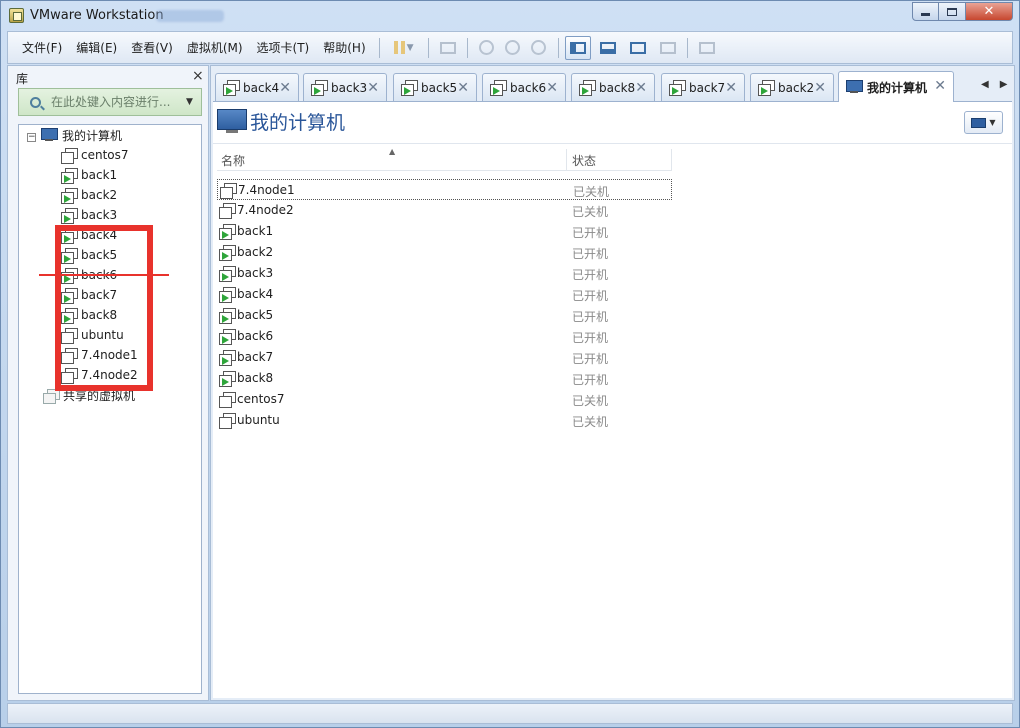 The width and height of the screenshot is (1020, 728). What do you see at coordinates (668, 48) in the screenshot?
I see `unity-button` at bounding box center [668, 48].